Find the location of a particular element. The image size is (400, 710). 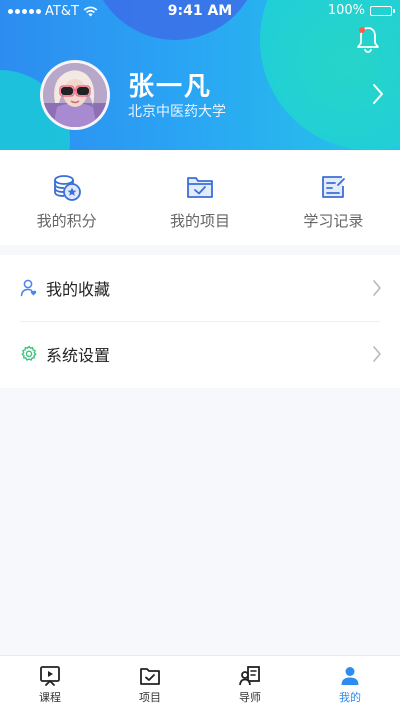

study-record-icon is located at coordinates (334, 187).